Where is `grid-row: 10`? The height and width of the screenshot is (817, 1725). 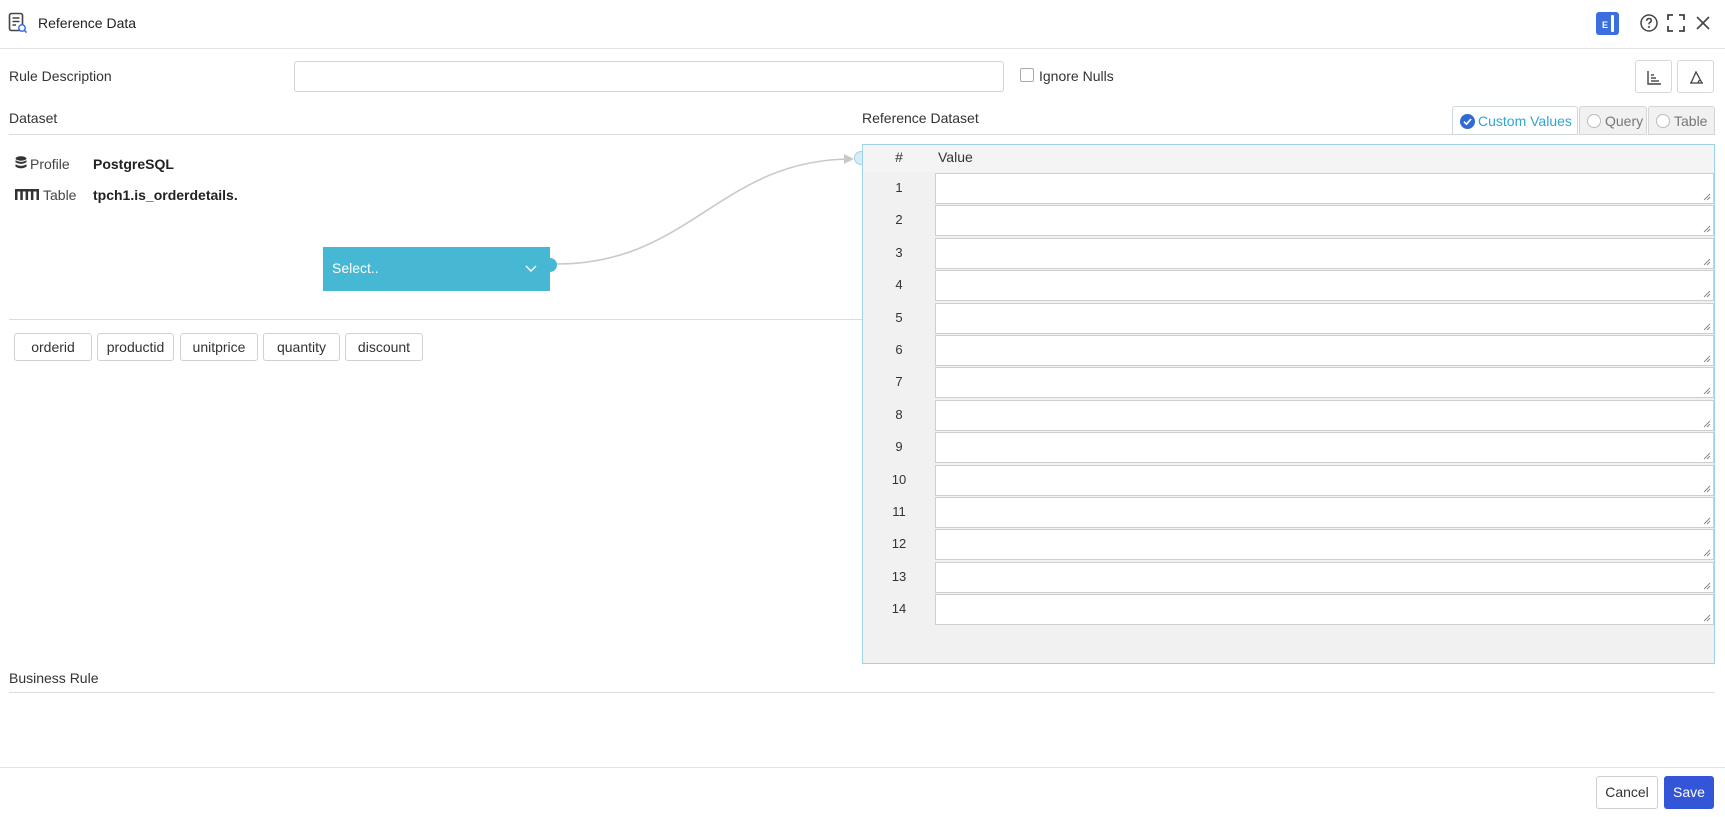 grid-row: 10 is located at coordinates (1288, 481).